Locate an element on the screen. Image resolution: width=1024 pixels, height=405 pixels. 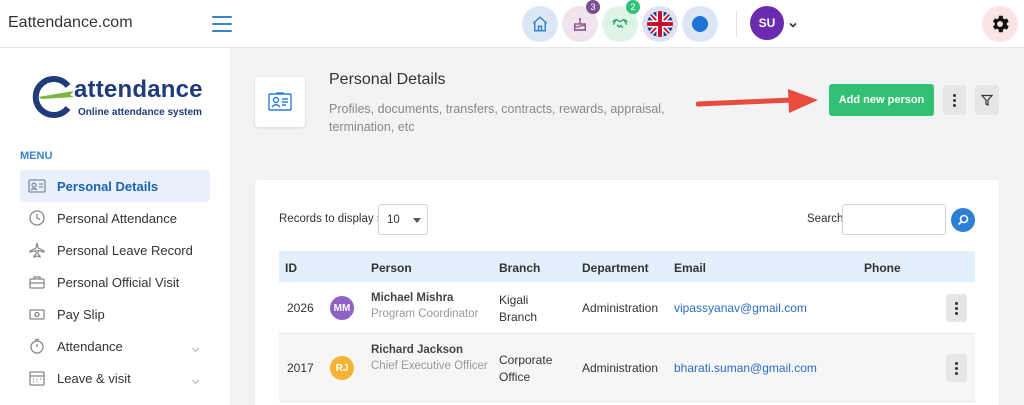
sidebar-item-personal-attendance: Personal Attendance is located at coordinates (115, 218).